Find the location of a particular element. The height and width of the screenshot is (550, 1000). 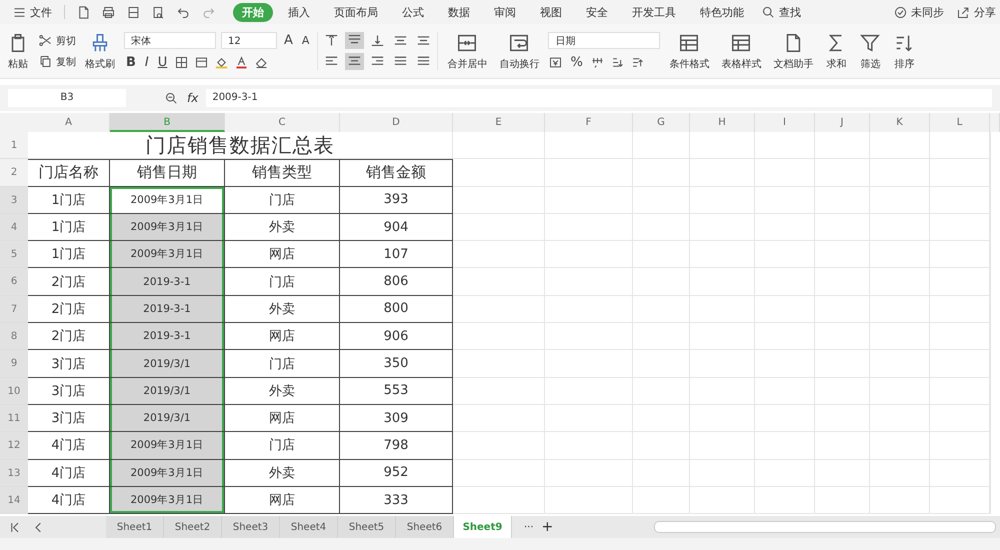

percent-button: % is located at coordinates (576, 62).